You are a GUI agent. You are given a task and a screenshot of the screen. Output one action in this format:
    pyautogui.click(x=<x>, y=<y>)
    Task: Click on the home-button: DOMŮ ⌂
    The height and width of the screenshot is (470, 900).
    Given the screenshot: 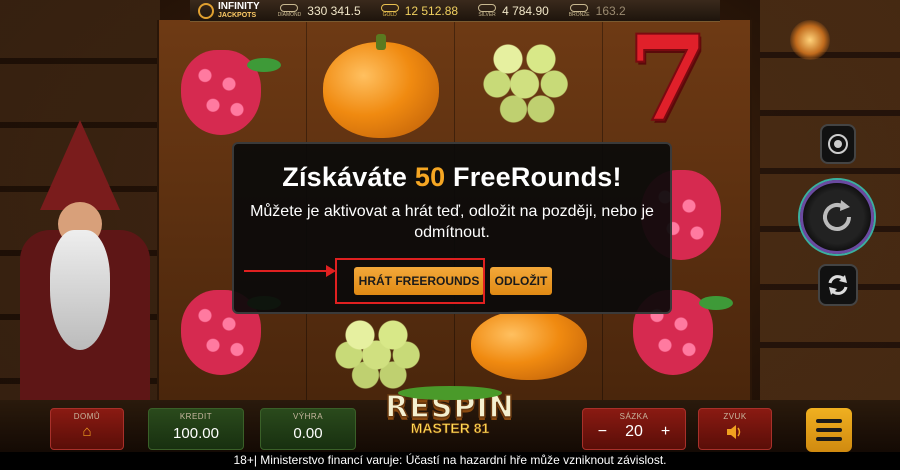 What is the action you would take?
    pyautogui.click(x=87, y=429)
    